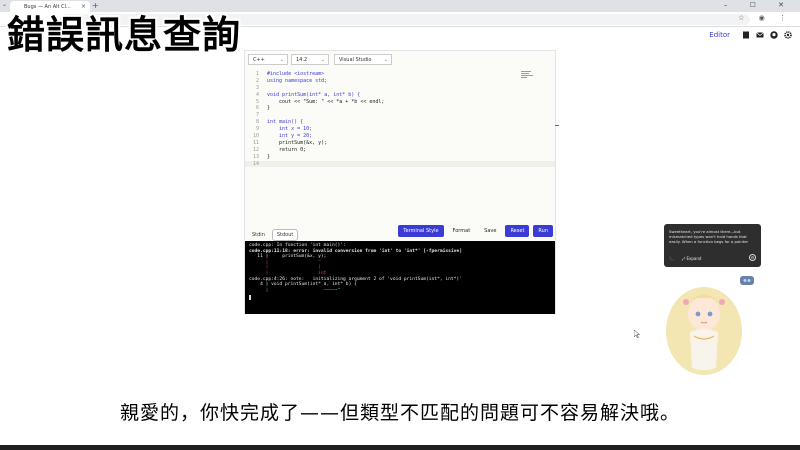 The height and width of the screenshot is (450, 800). What do you see at coordinates (287, 149) in the screenshot?
I see `code-text: return 0;` at bounding box center [287, 149].